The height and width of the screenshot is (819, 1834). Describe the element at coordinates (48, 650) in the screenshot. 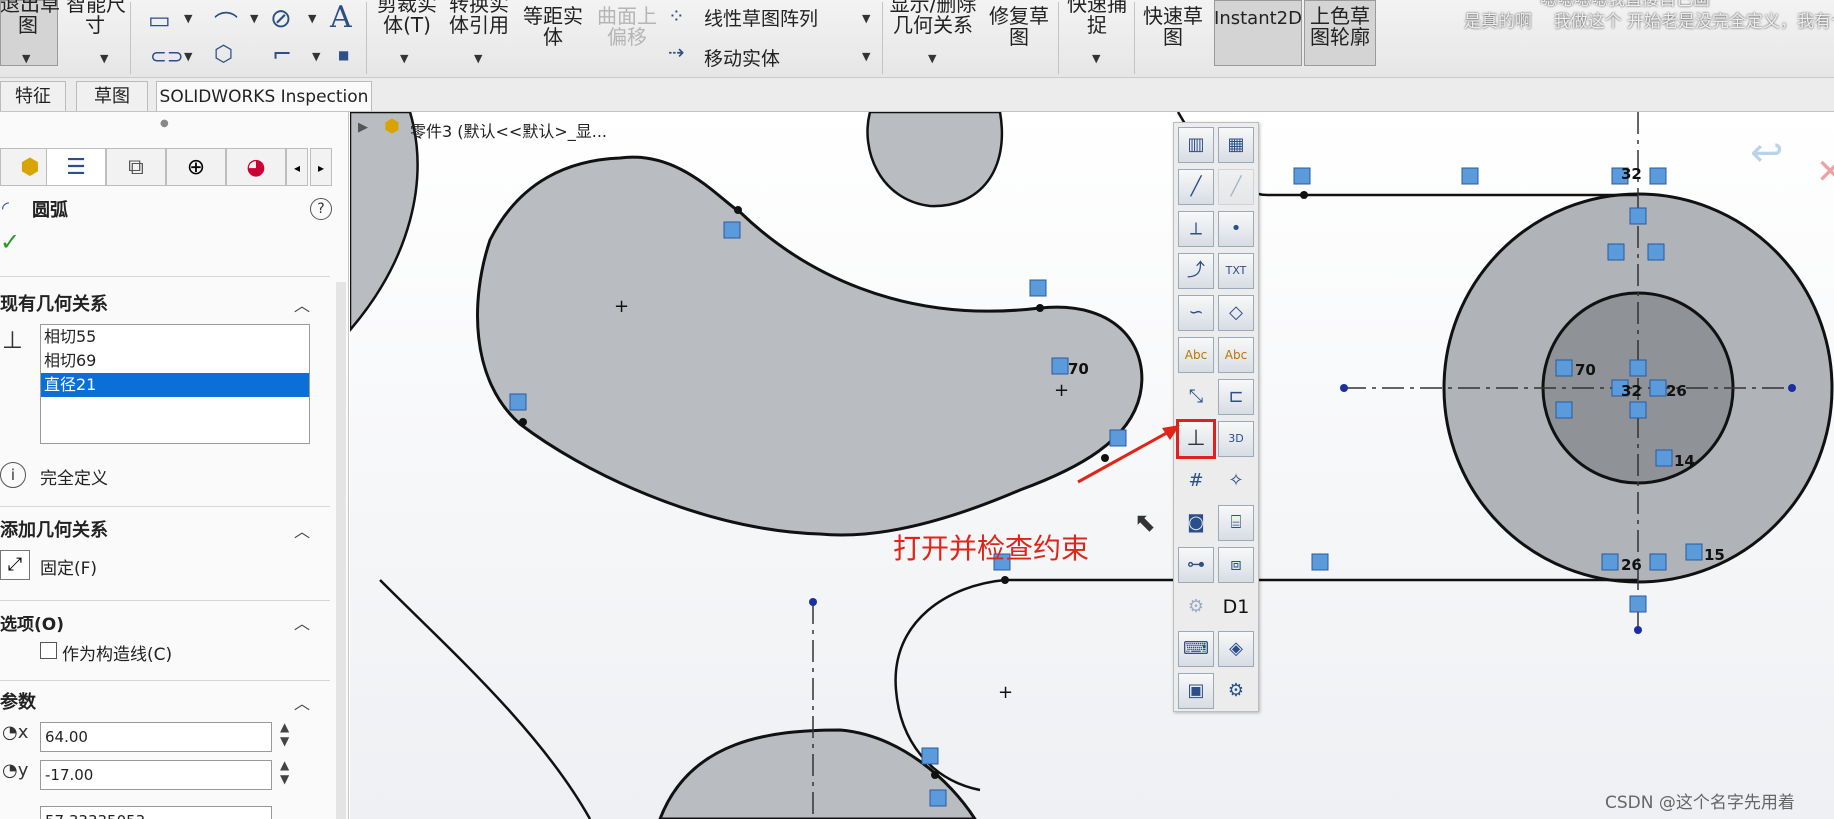

I see `construction-checkbox` at that location.